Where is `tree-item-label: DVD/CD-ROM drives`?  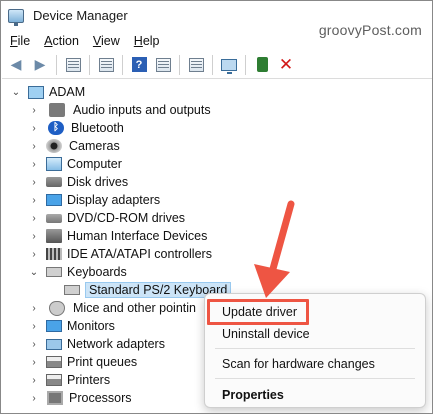
tree-item-label: DVD/CD-ROM drives is located at coordinates (126, 218).